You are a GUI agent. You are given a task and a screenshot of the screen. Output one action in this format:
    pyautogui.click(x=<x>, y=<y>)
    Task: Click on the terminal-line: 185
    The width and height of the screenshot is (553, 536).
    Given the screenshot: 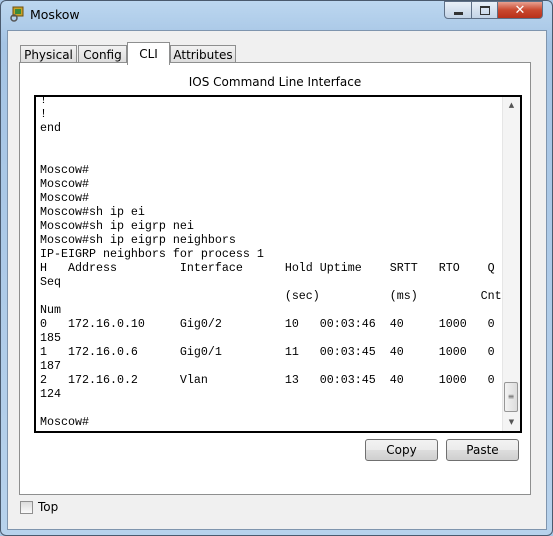 What is the action you would take?
    pyautogui.click(x=50, y=338)
    